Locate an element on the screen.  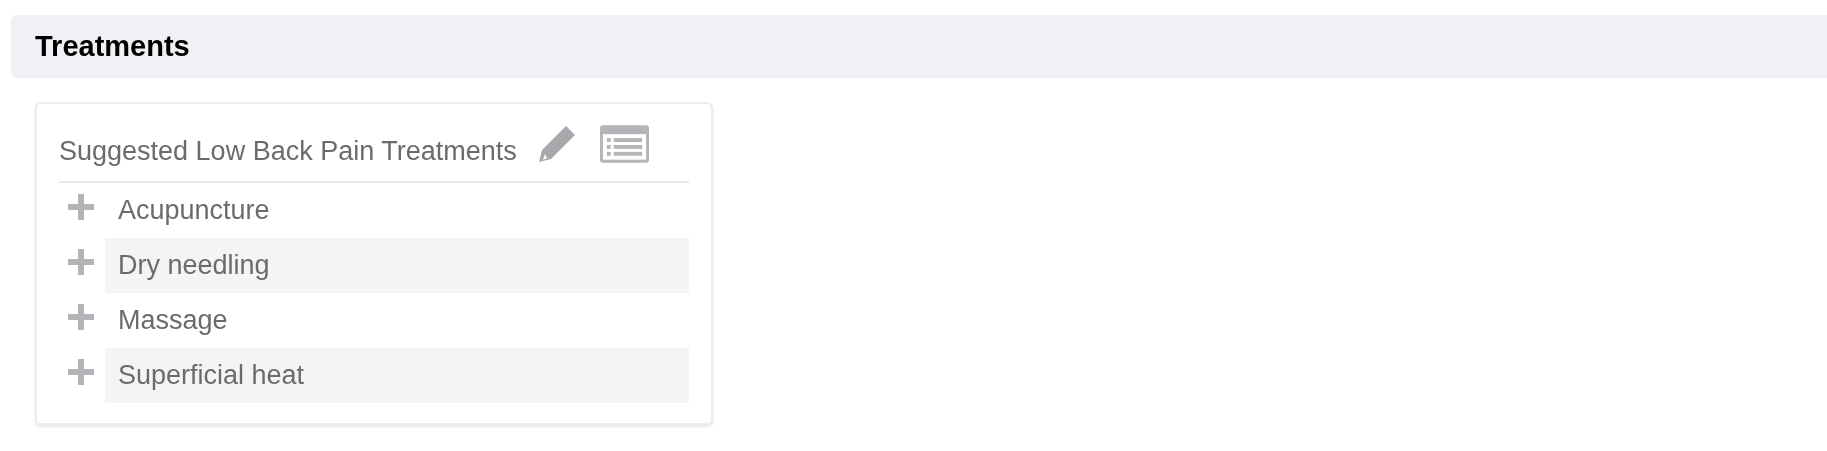
card-title: Suggested Low Back Pain Treatments is located at coordinates (288, 151).